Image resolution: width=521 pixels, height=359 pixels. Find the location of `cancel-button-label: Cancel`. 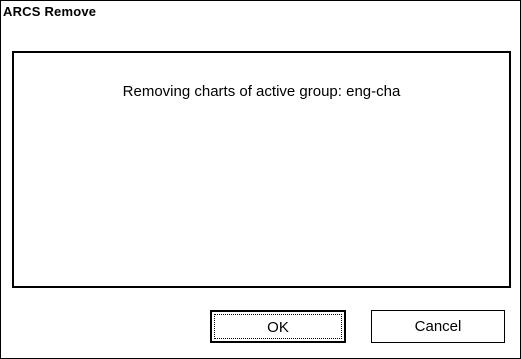

cancel-button-label: Cancel is located at coordinates (438, 326).